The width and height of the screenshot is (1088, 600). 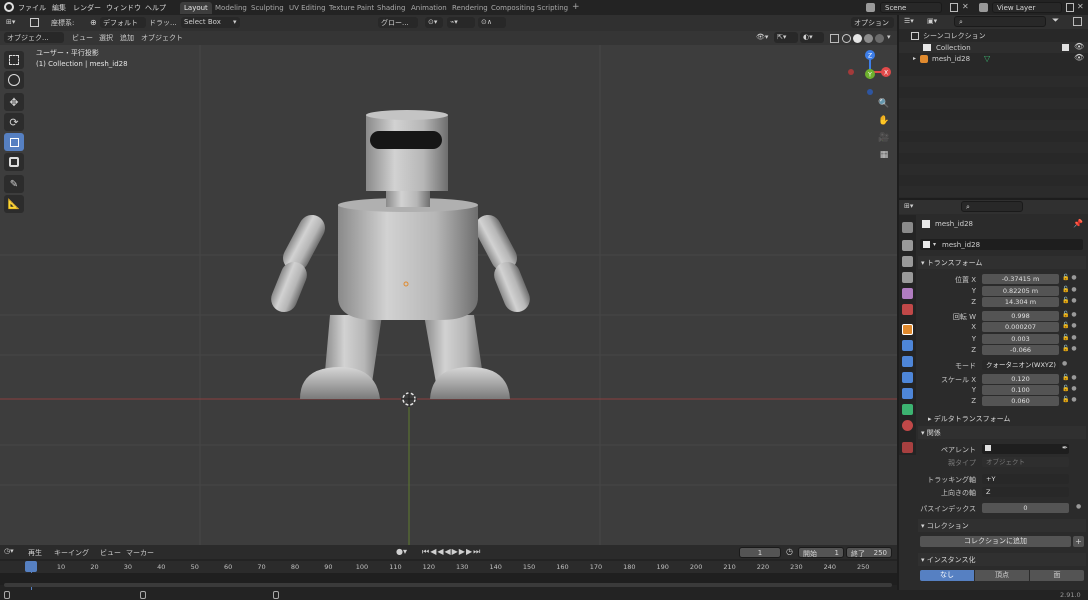 I want to click on tab-texture-paint: Texture Paint, so click(x=351, y=8).